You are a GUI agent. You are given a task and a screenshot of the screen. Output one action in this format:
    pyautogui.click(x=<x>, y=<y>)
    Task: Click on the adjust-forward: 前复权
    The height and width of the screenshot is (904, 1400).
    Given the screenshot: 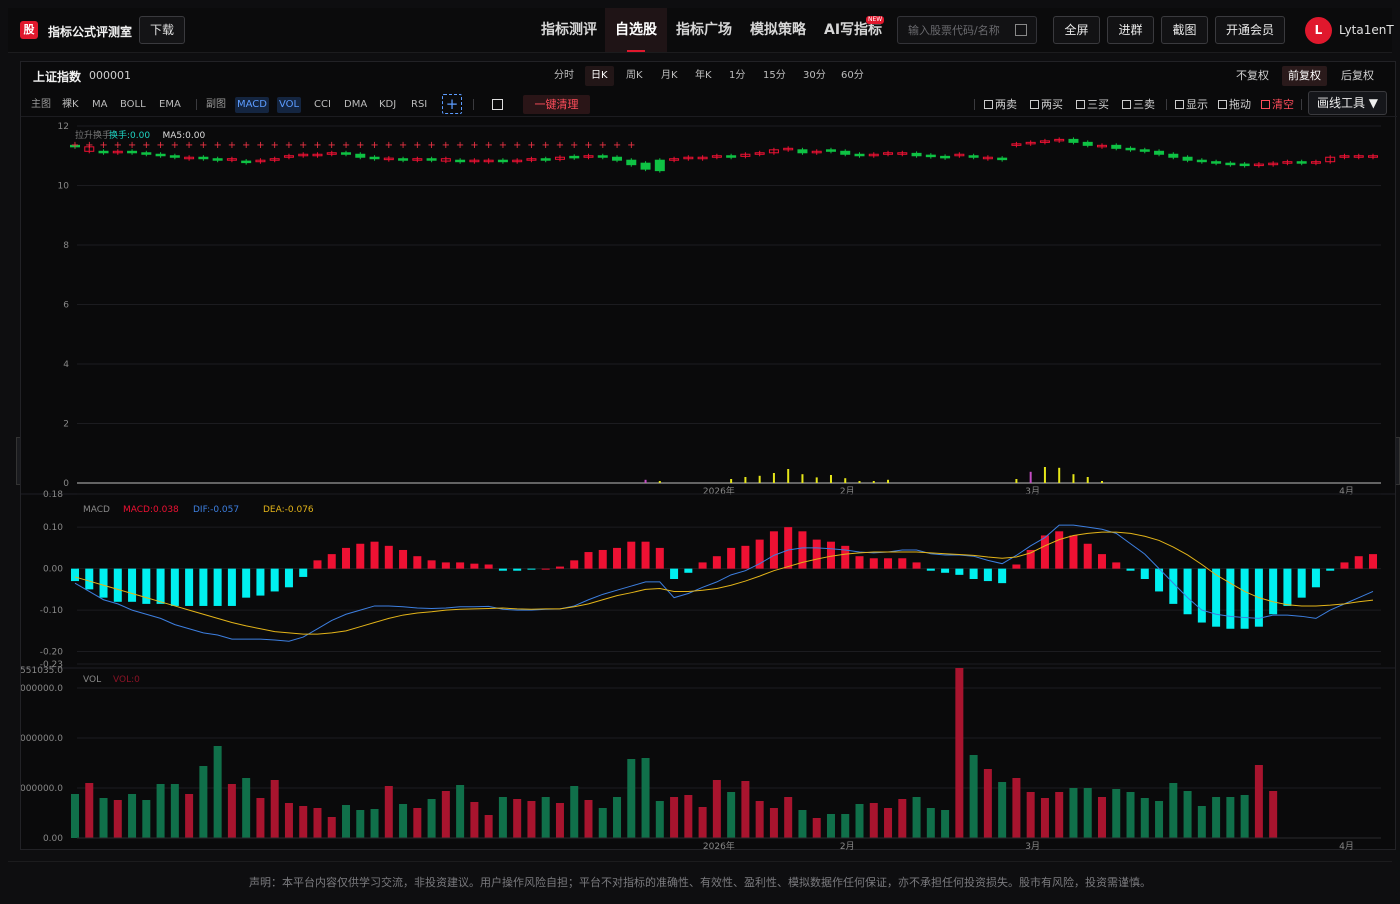 What is the action you would take?
    pyautogui.click(x=1304, y=76)
    